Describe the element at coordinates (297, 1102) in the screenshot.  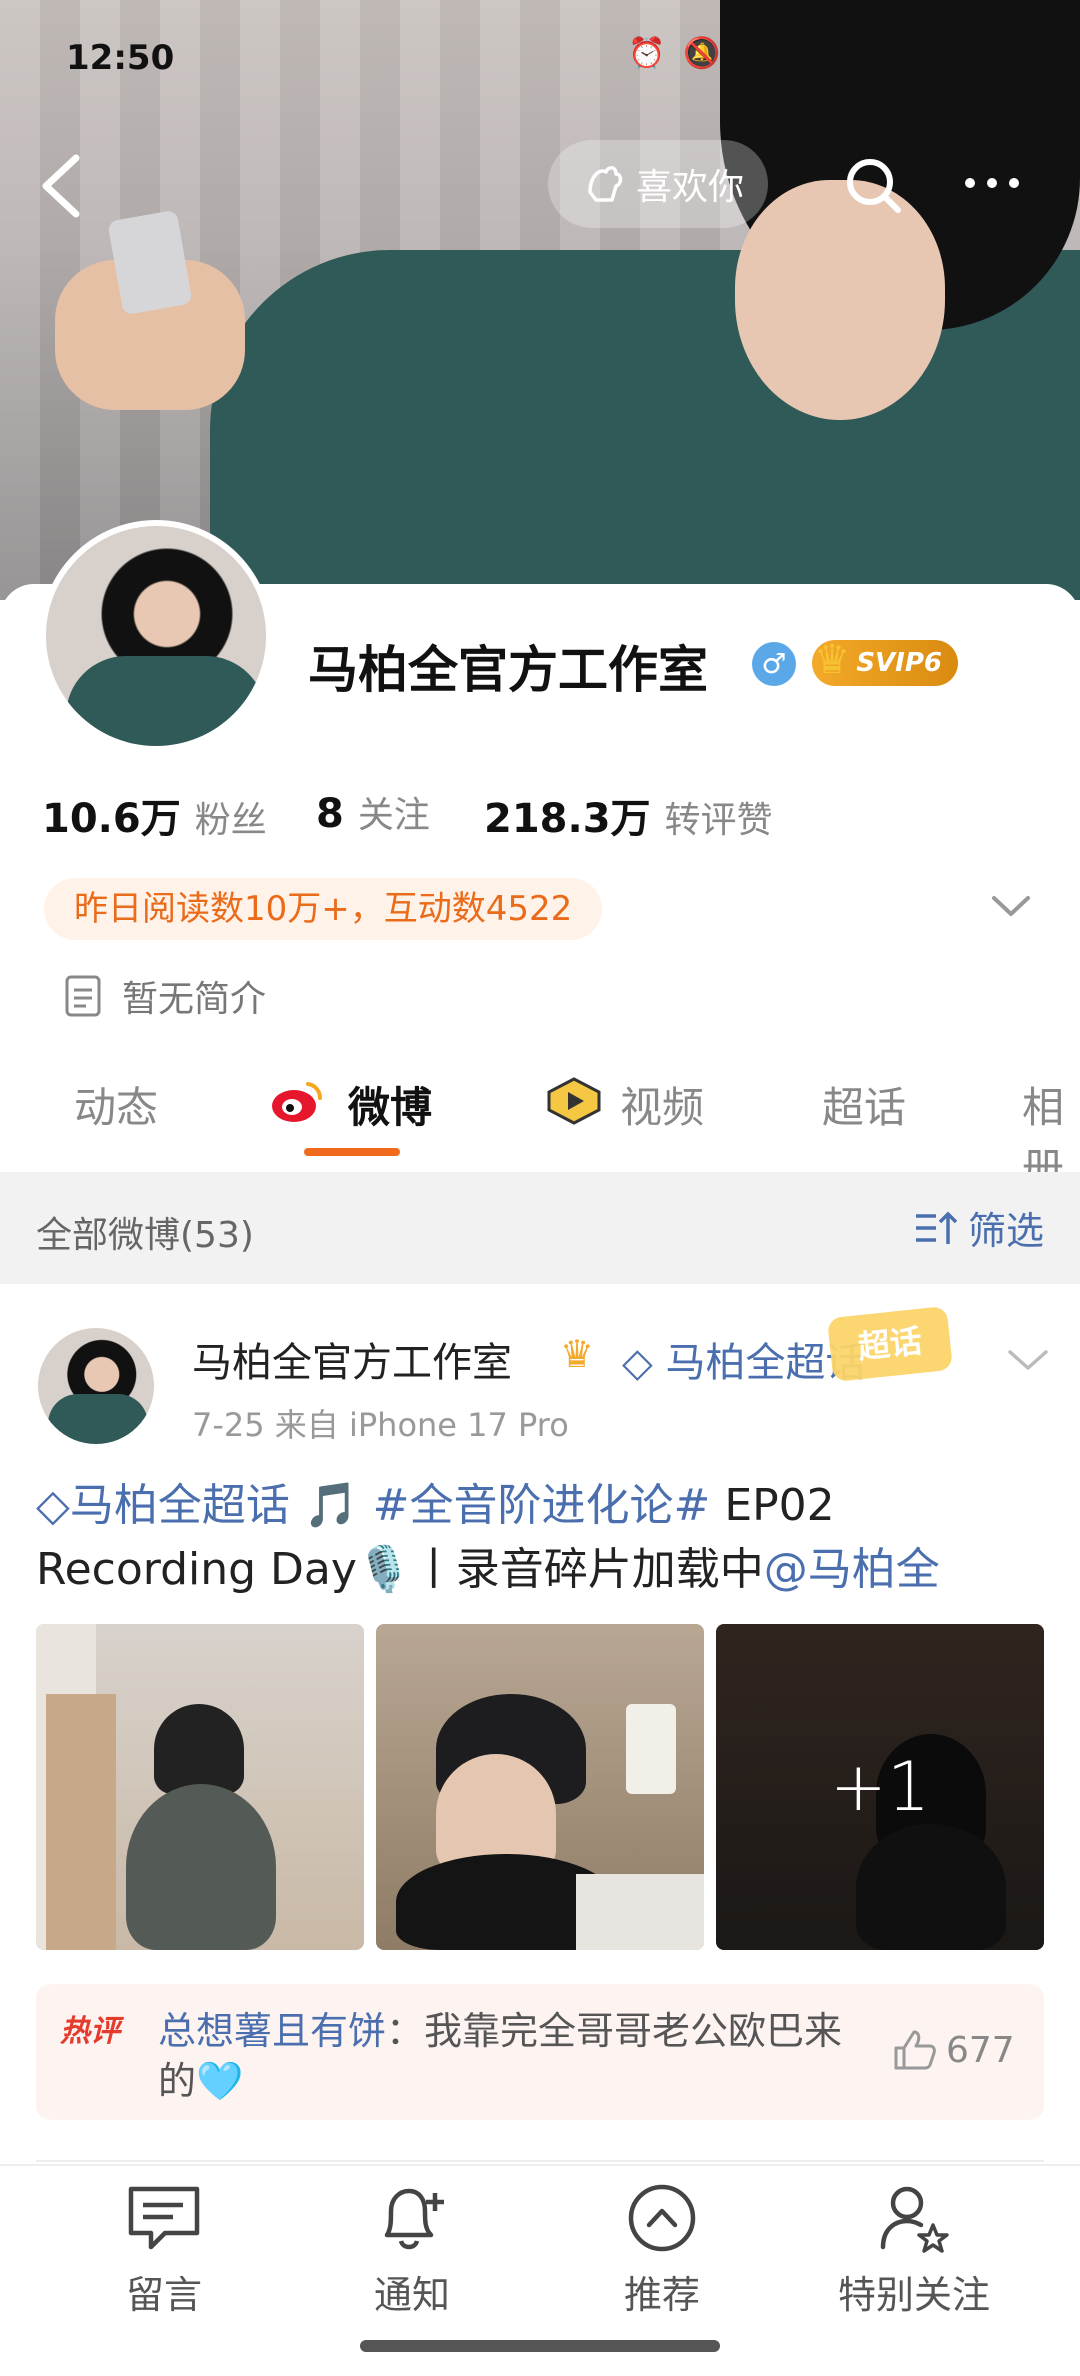
I see `weibo-logo-icon` at that location.